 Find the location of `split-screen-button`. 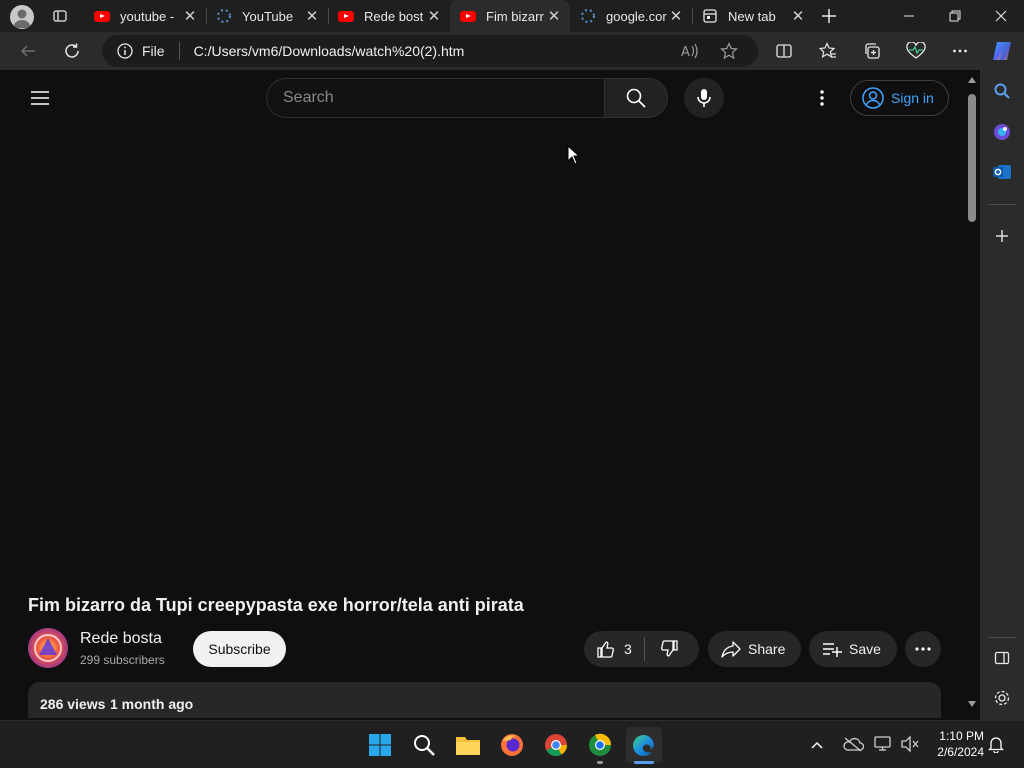

split-screen-button is located at coordinates (784, 51).